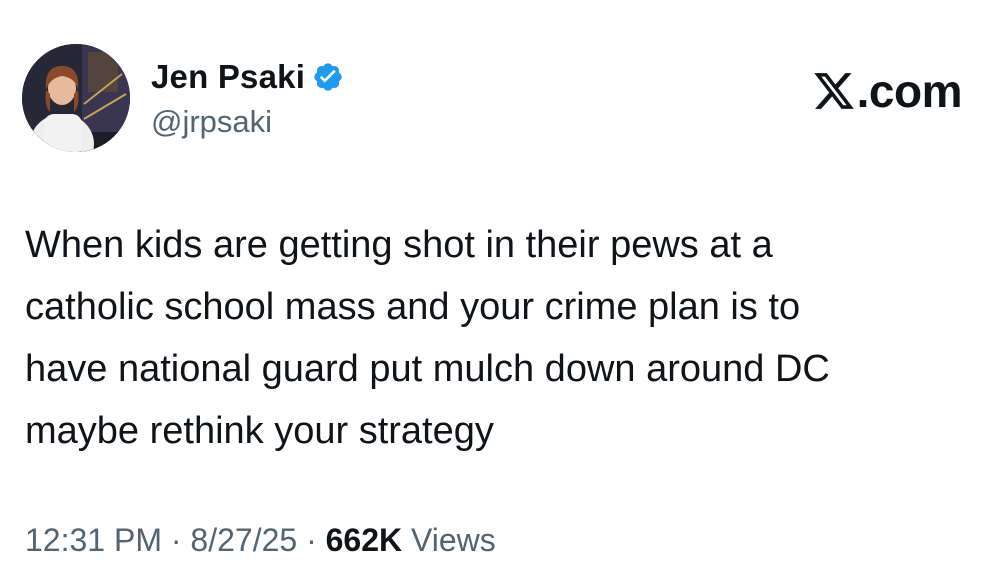 Image resolution: width=1000 pixels, height=588 pixels. I want to click on views-label: Views, so click(453, 540).